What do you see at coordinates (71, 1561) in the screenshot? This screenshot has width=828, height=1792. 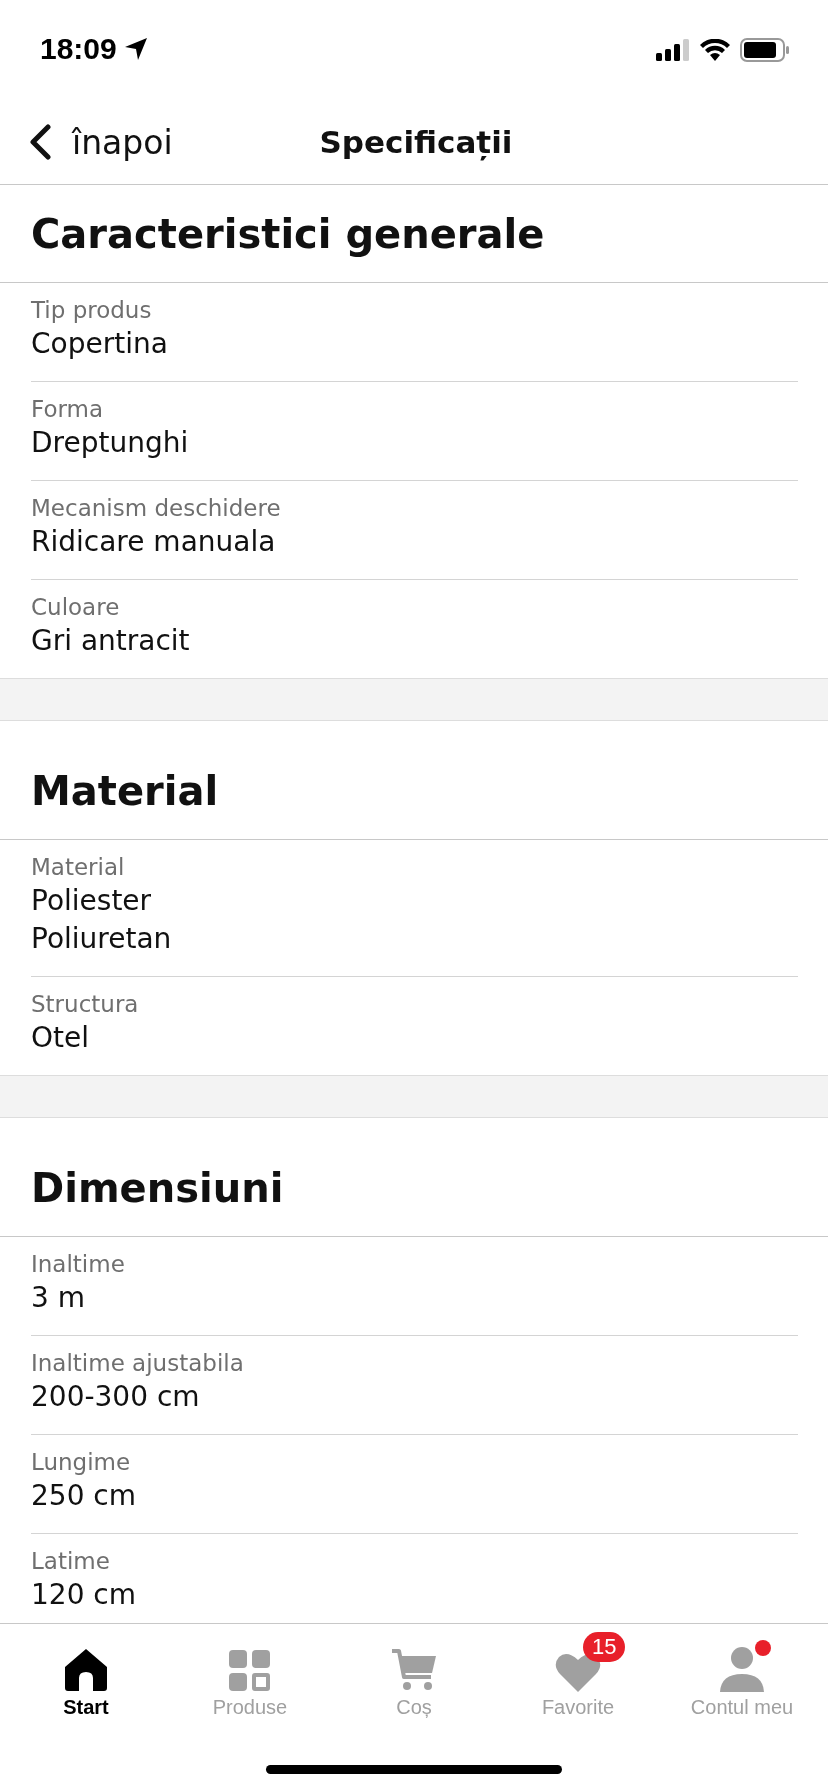 I see `spec-label: Latime` at bounding box center [71, 1561].